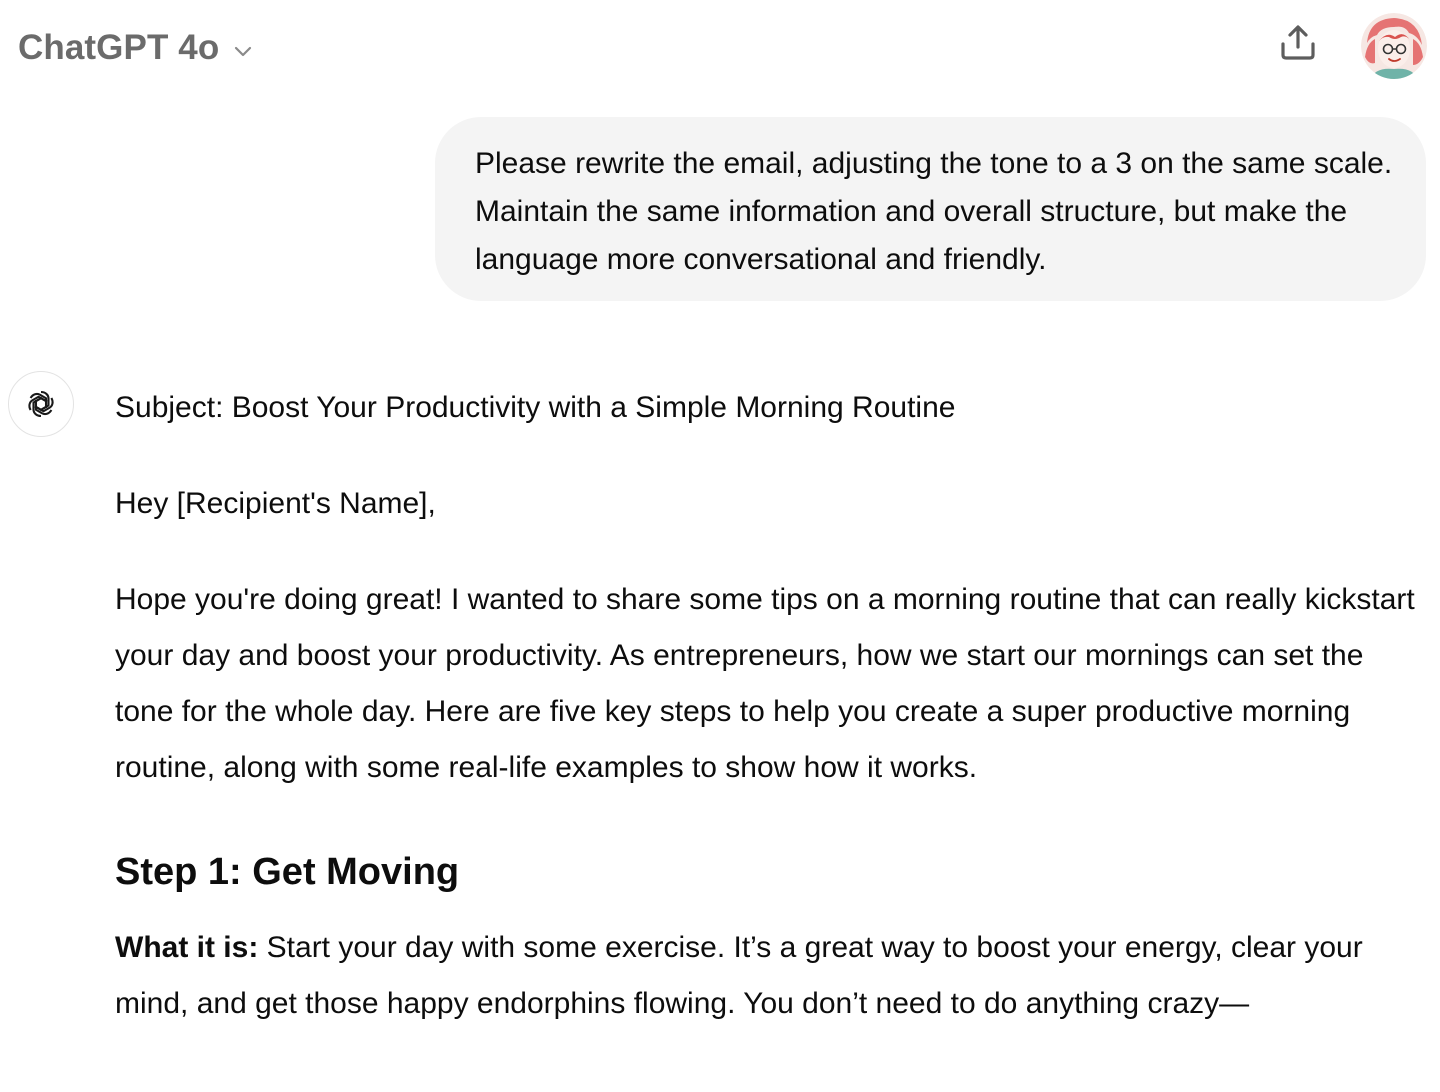  What do you see at coordinates (1394, 46) in the screenshot?
I see `user-avatar` at bounding box center [1394, 46].